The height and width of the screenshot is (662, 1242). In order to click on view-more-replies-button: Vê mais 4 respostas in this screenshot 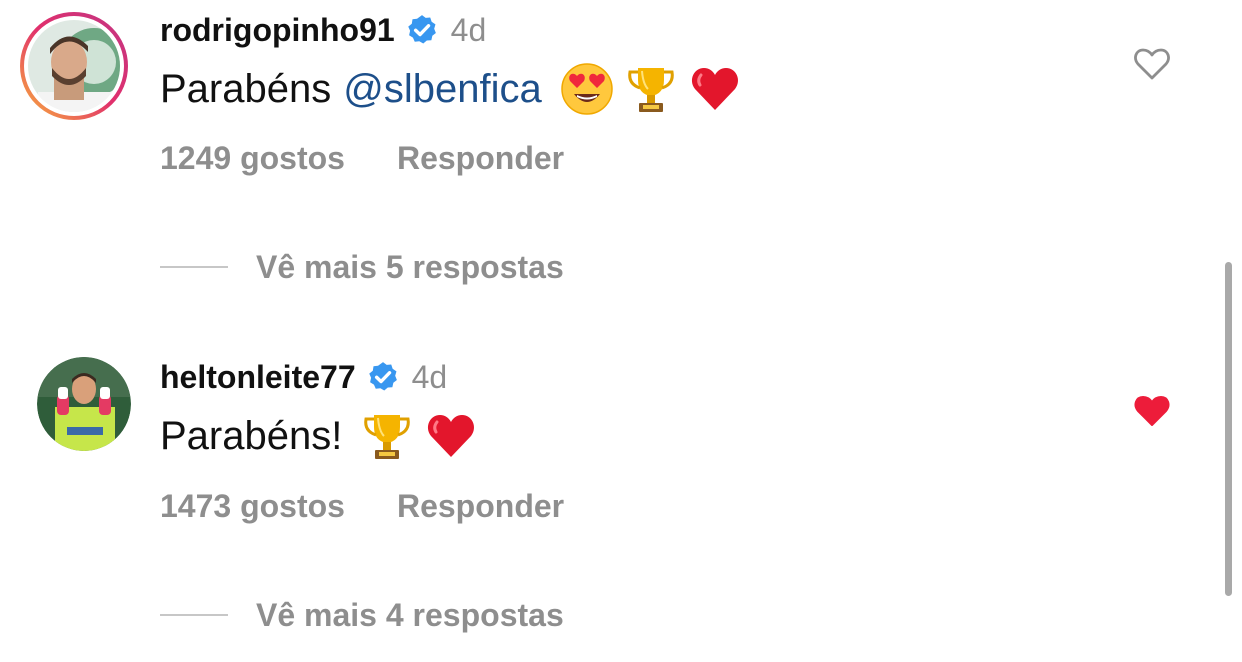, I will do `click(362, 615)`.